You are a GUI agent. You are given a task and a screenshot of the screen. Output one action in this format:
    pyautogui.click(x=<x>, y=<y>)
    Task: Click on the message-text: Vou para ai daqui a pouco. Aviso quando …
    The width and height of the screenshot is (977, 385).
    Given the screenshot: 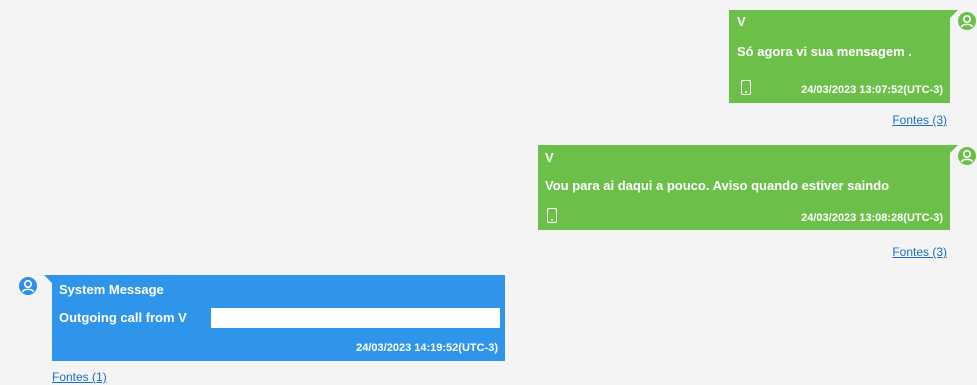 What is the action you would take?
    pyautogui.click(x=717, y=185)
    